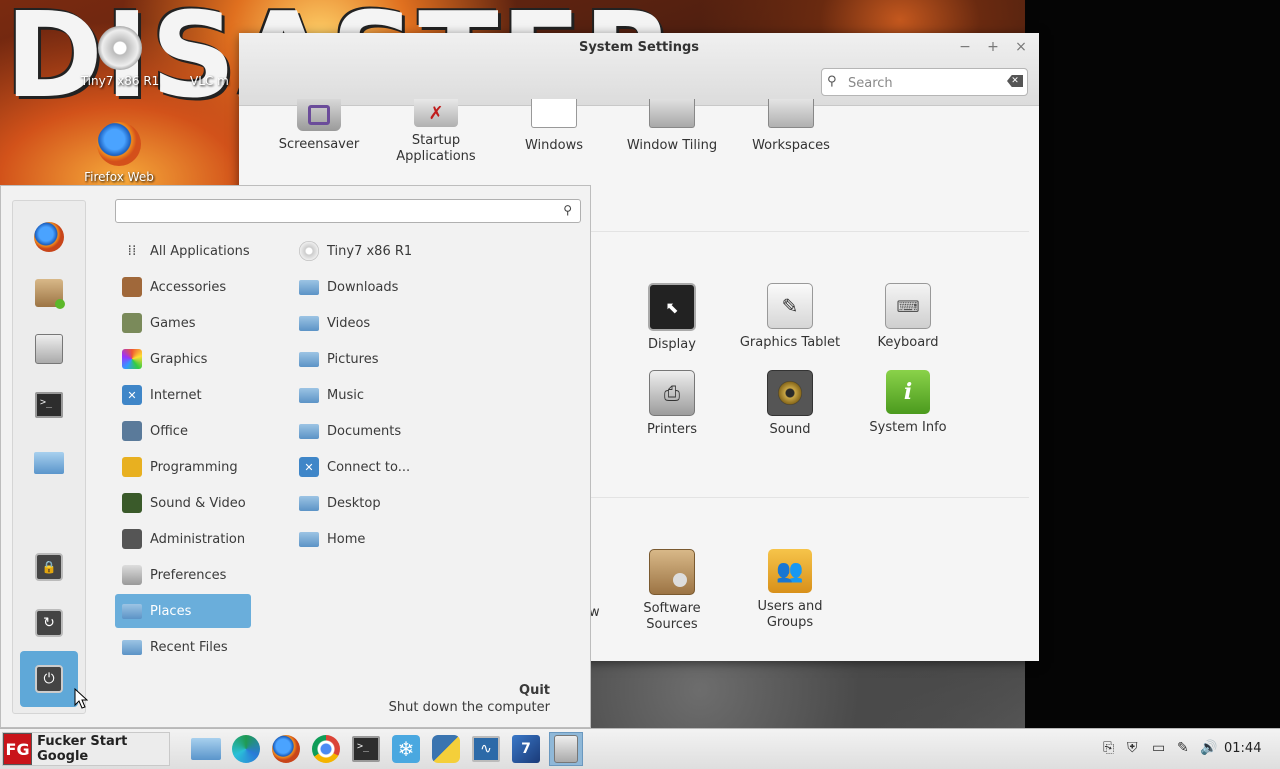 This screenshot has width=1280, height=769. What do you see at coordinates (132, 359) in the screenshot?
I see `graphics-icon` at bounding box center [132, 359].